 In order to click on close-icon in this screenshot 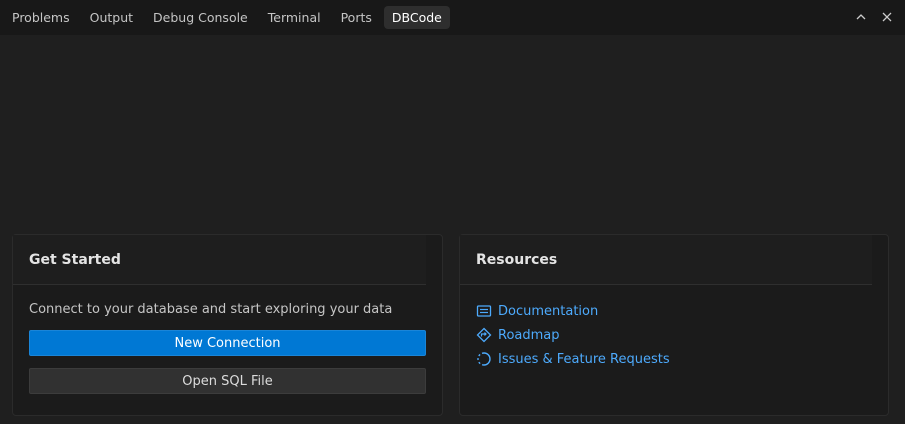, I will do `click(887, 17)`.